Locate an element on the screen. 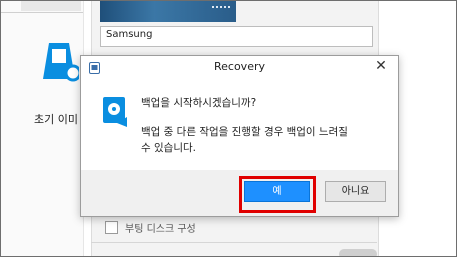  boot-disk-checkbox is located at coordinates (111, 227).